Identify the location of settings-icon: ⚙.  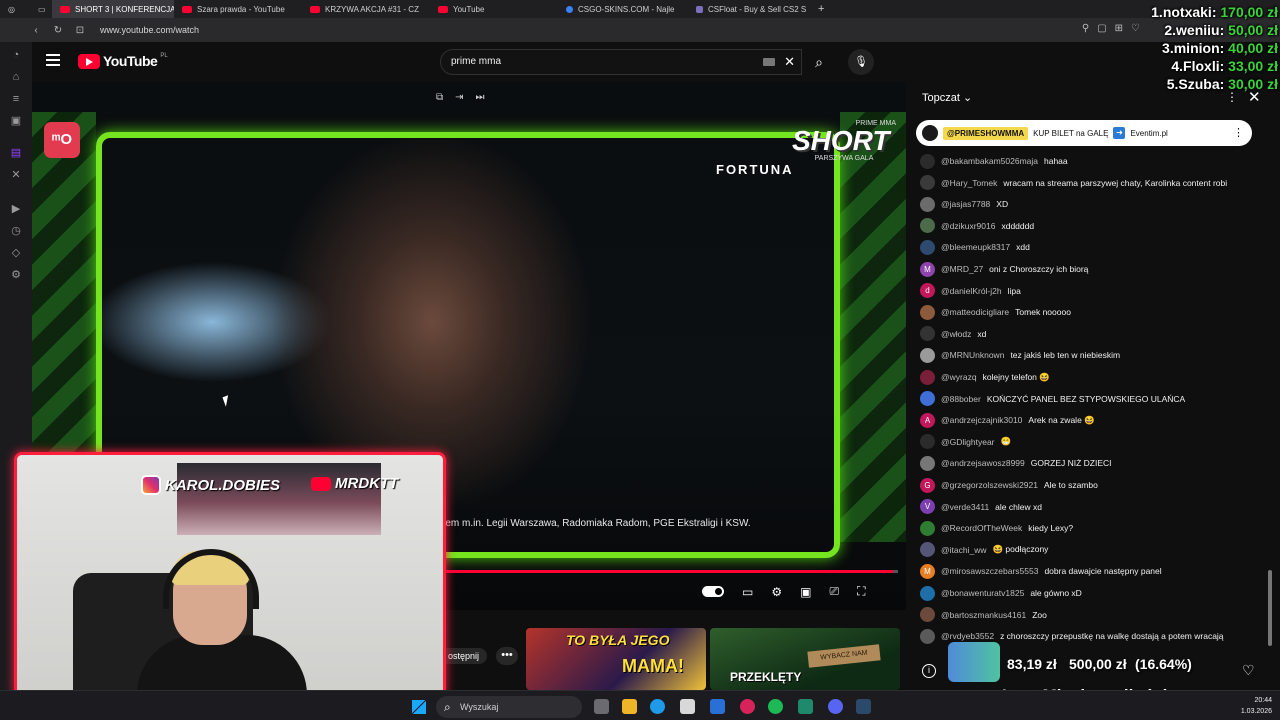
(16, 275).